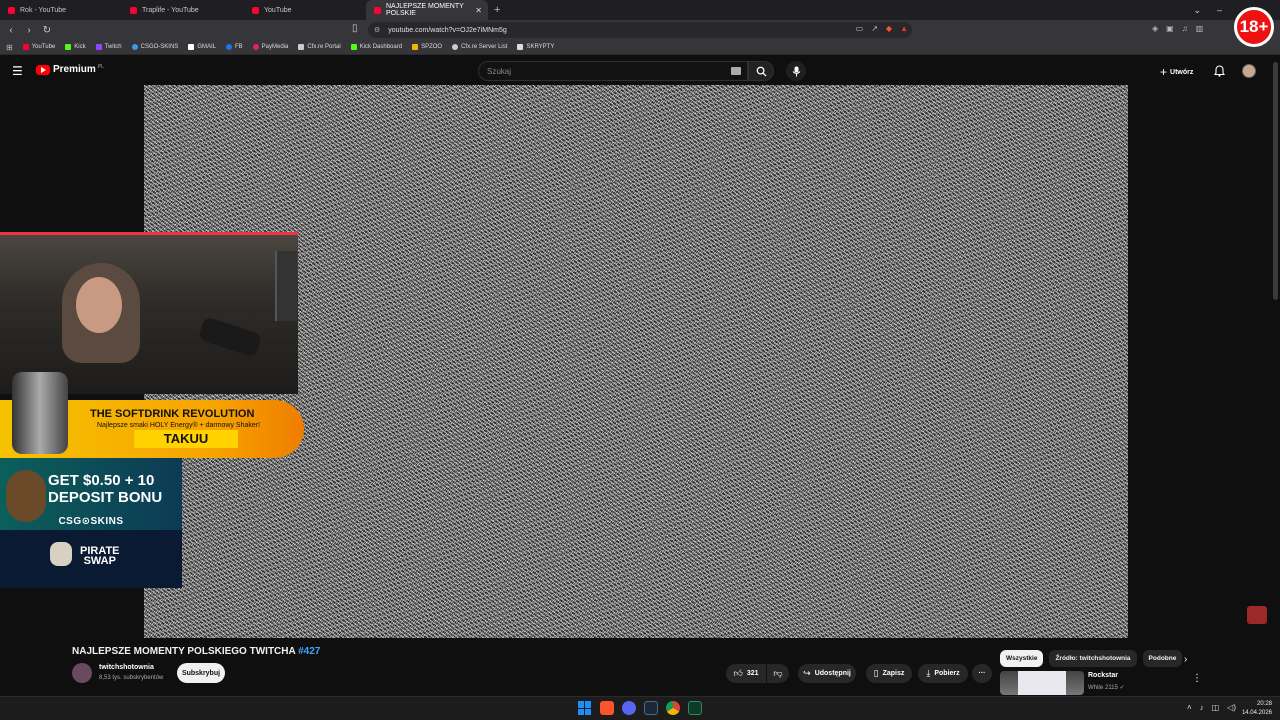 This screenshot has width=1280, height=720. Describe the element at coordinates (305, 10) in the screenshot. I see `browser-tab-3: YouTube` at that location.